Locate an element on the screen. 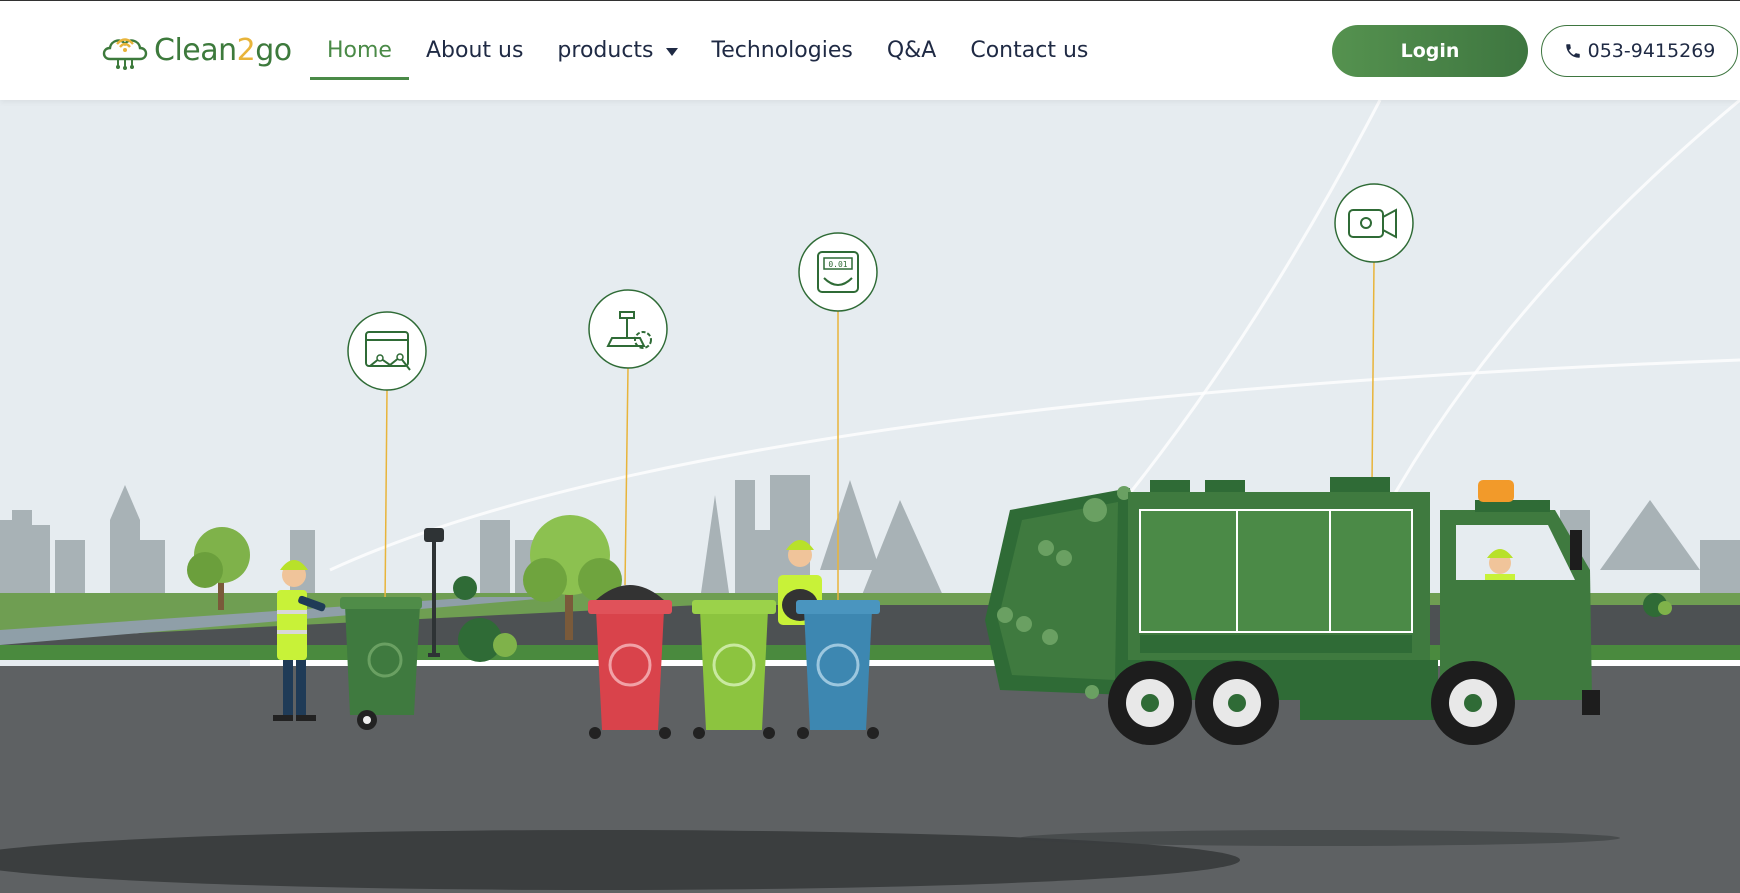 This screenshot has width=1740, height=893. nav-technologies-label: Technologies is located at coordinates (782, 50).